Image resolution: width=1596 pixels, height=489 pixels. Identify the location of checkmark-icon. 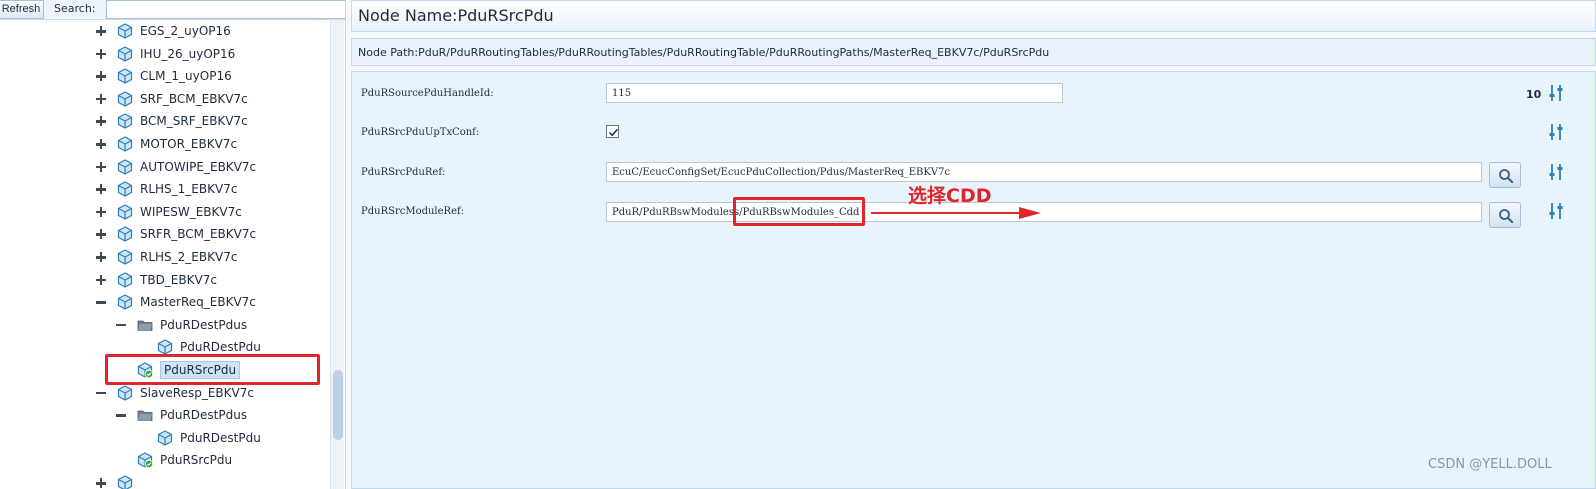
(613, 132).